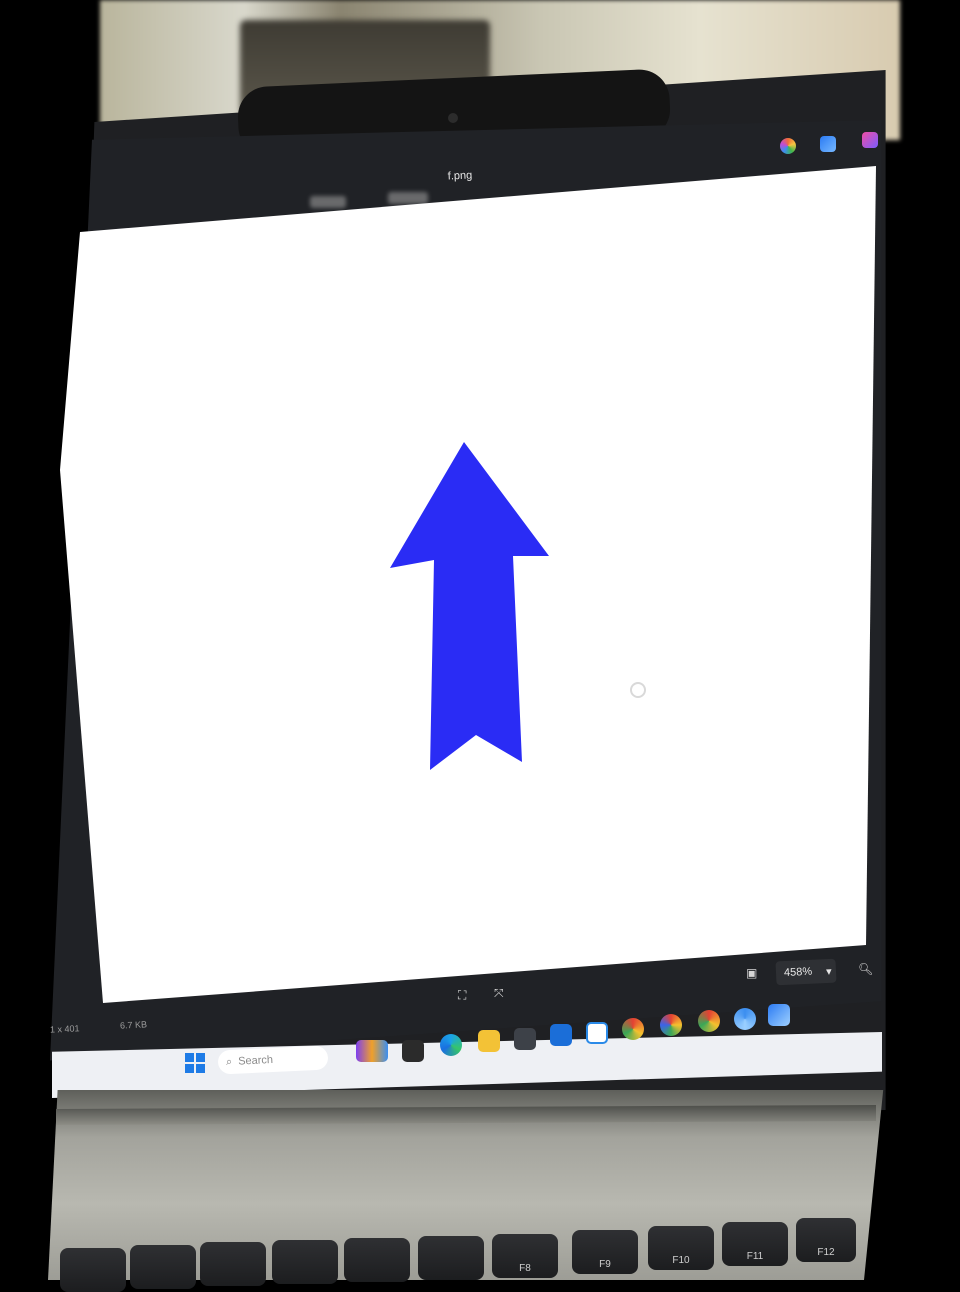 This screenshot has width=960, height=1292. What do you see at coordinates (64, 1029) in the screenshot?
I see `image-dimensions: 1 x 401` at bounding box center [64, 1029].